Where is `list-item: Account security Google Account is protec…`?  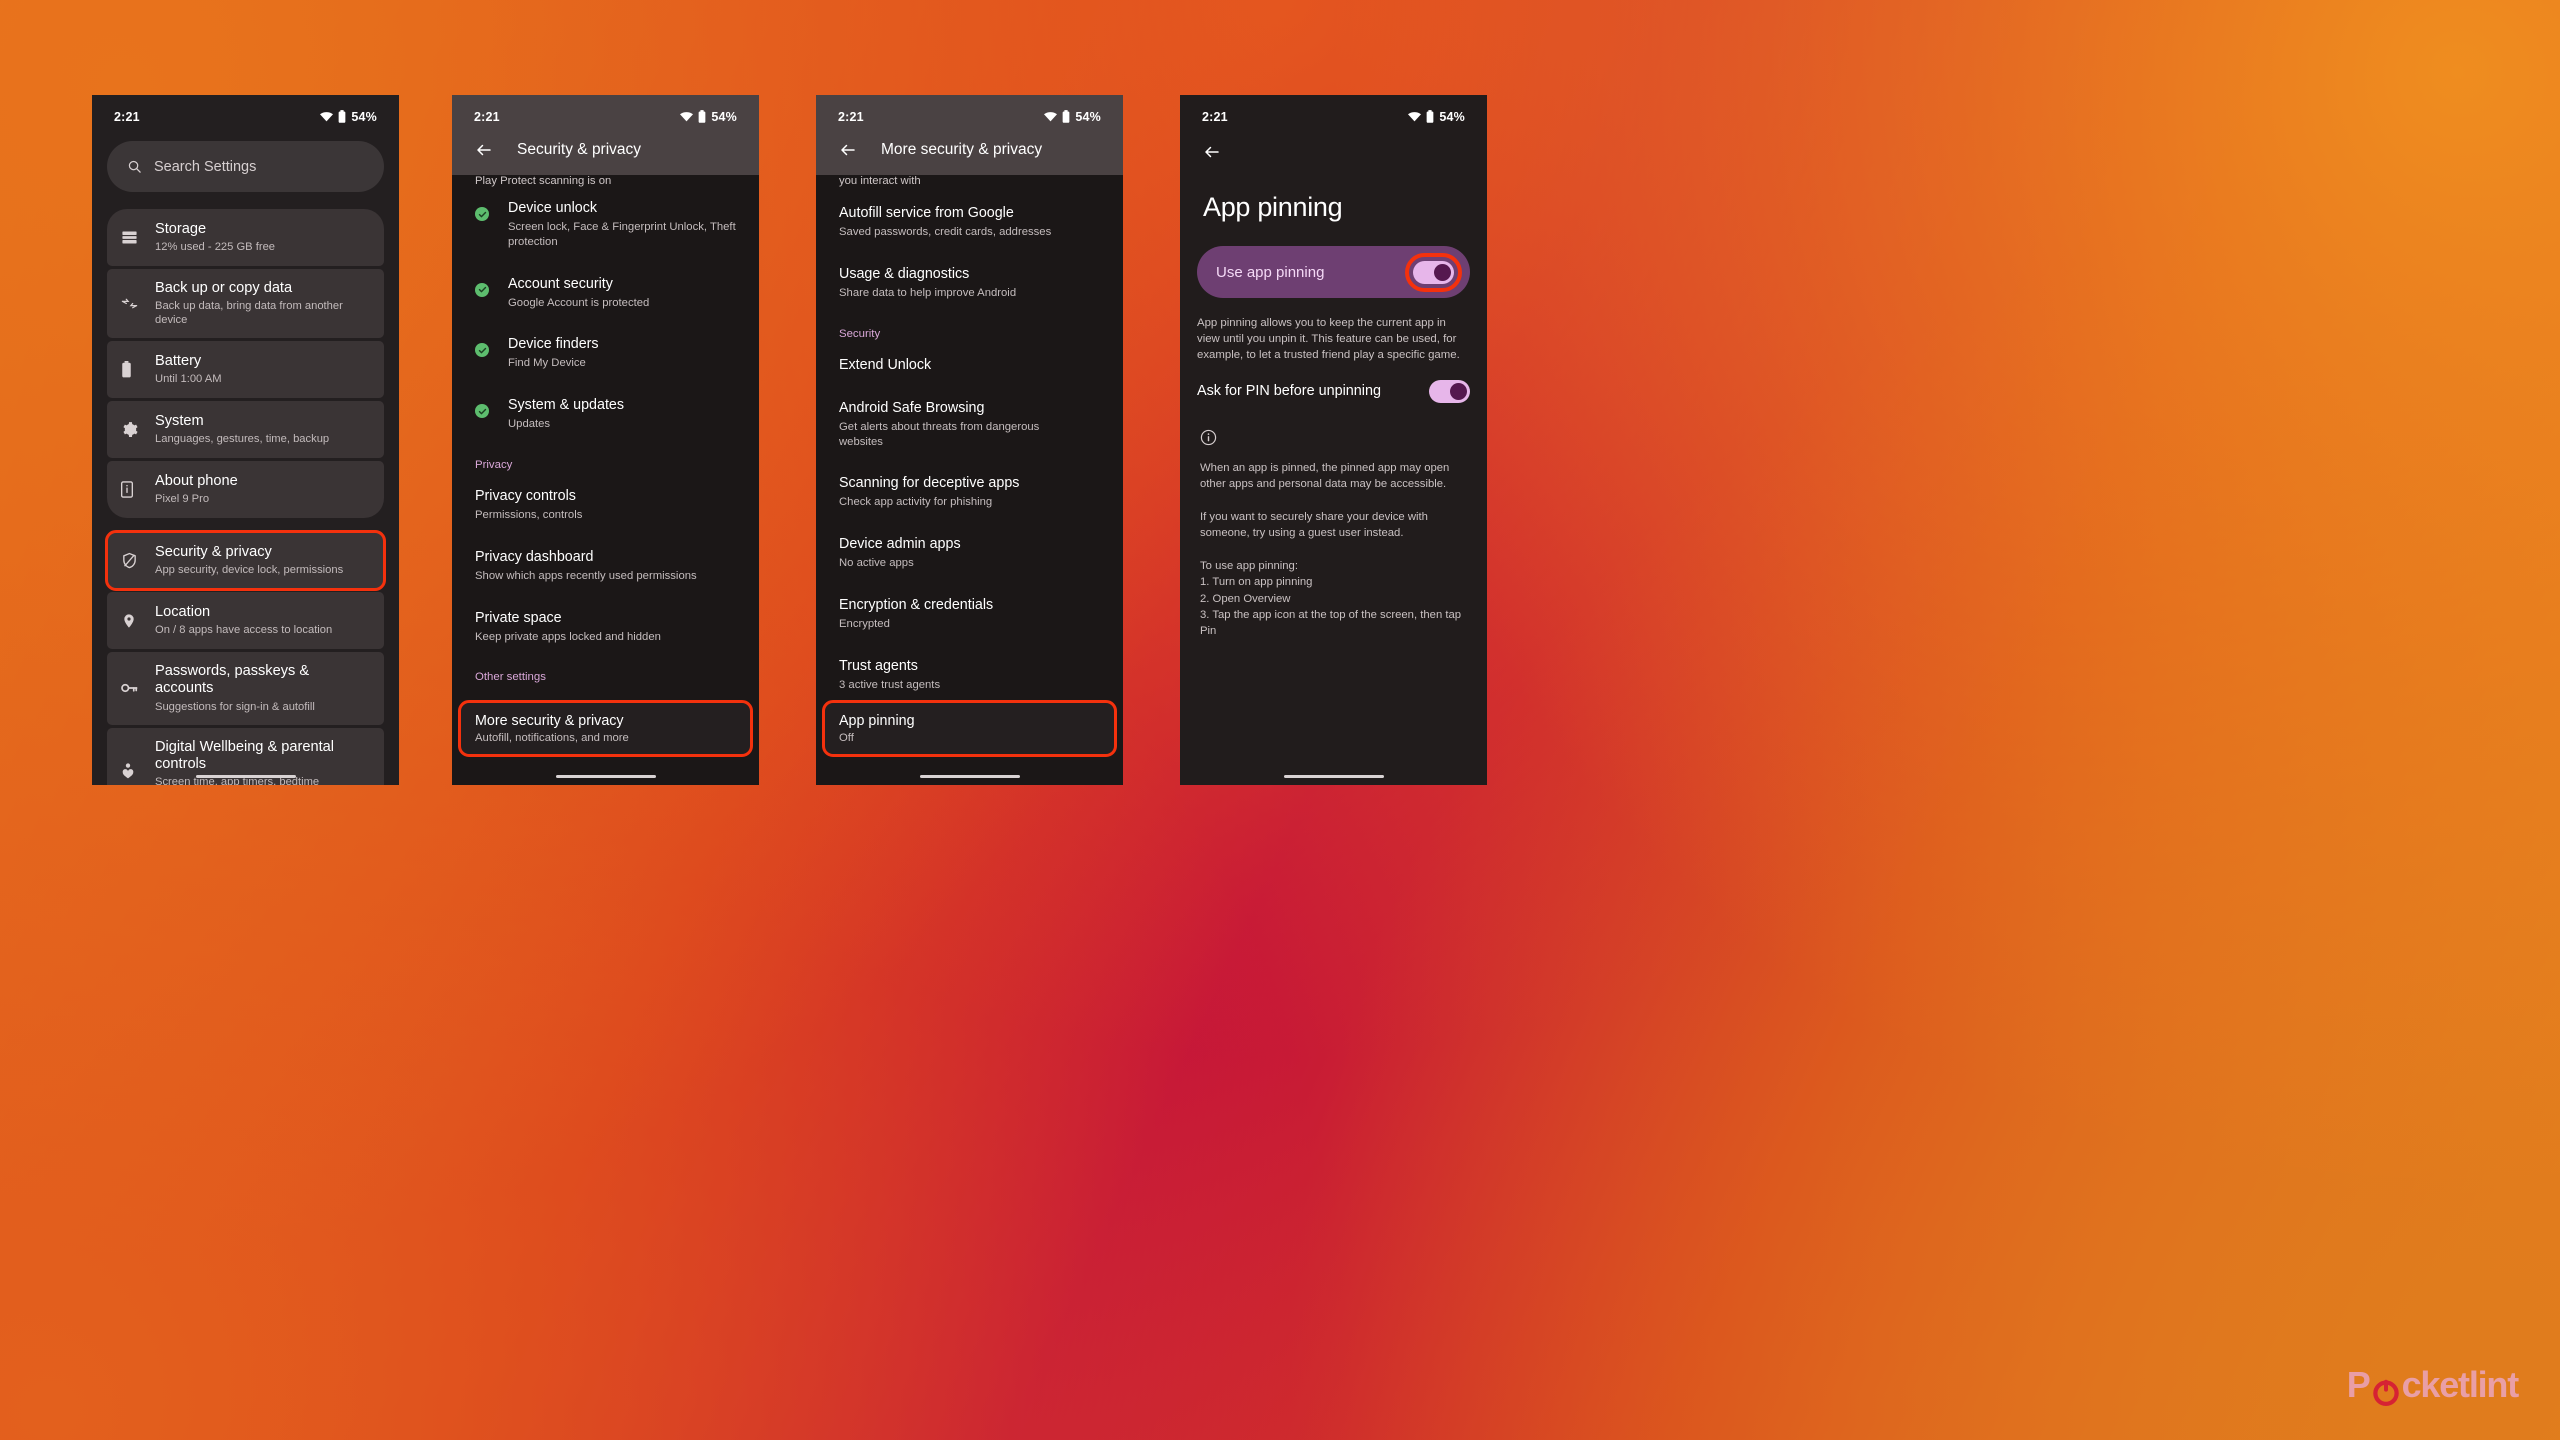 list-item: Account security Google Account is protec… is located at coordinates (605, 293).